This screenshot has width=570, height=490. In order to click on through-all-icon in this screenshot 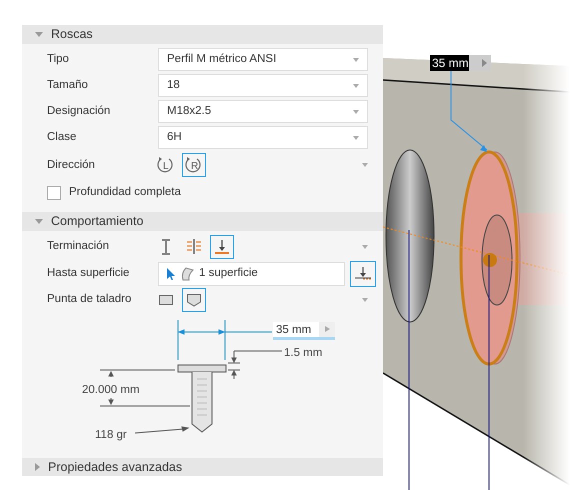, I will do `click(194, 247)`.